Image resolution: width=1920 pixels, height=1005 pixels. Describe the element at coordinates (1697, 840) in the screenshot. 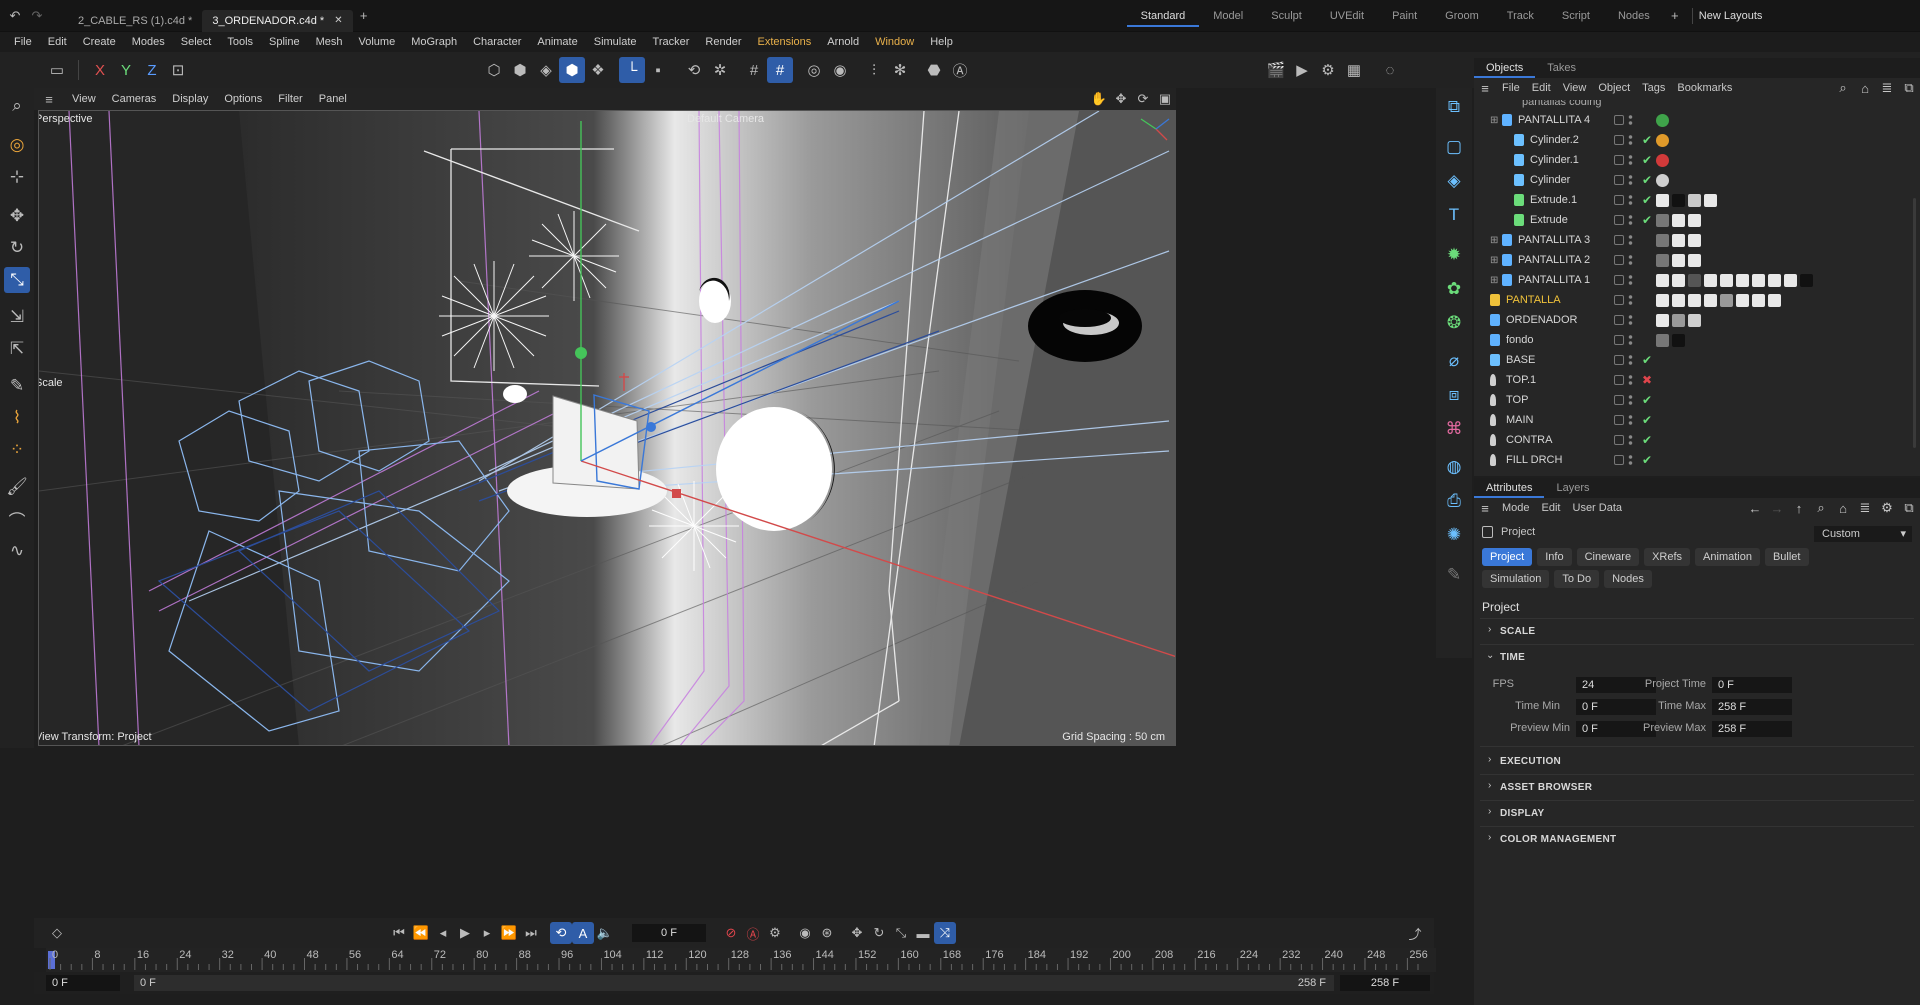

I see `color-management-group: › COLOR MANAGEMENT` at that location.